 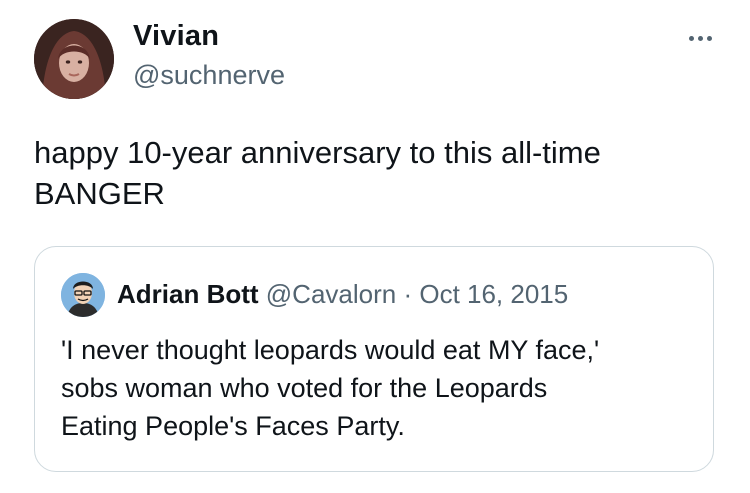 I want to click on more-horizontal-icon, so click(x=700, y=38).